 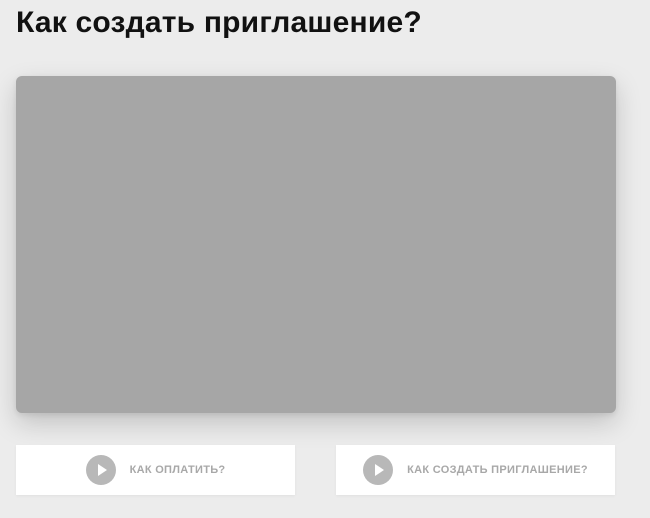 I want to click on page-title: Как создать приглашение?, so click(x=219, y=22).